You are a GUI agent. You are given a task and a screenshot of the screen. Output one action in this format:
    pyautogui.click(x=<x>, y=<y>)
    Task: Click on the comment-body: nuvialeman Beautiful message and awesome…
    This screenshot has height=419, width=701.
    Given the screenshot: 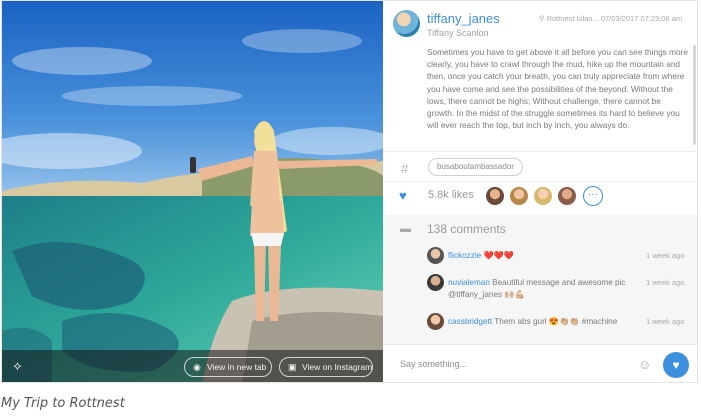 What is the action you would take?
    pyautogui.click(x=539, y=289)
    